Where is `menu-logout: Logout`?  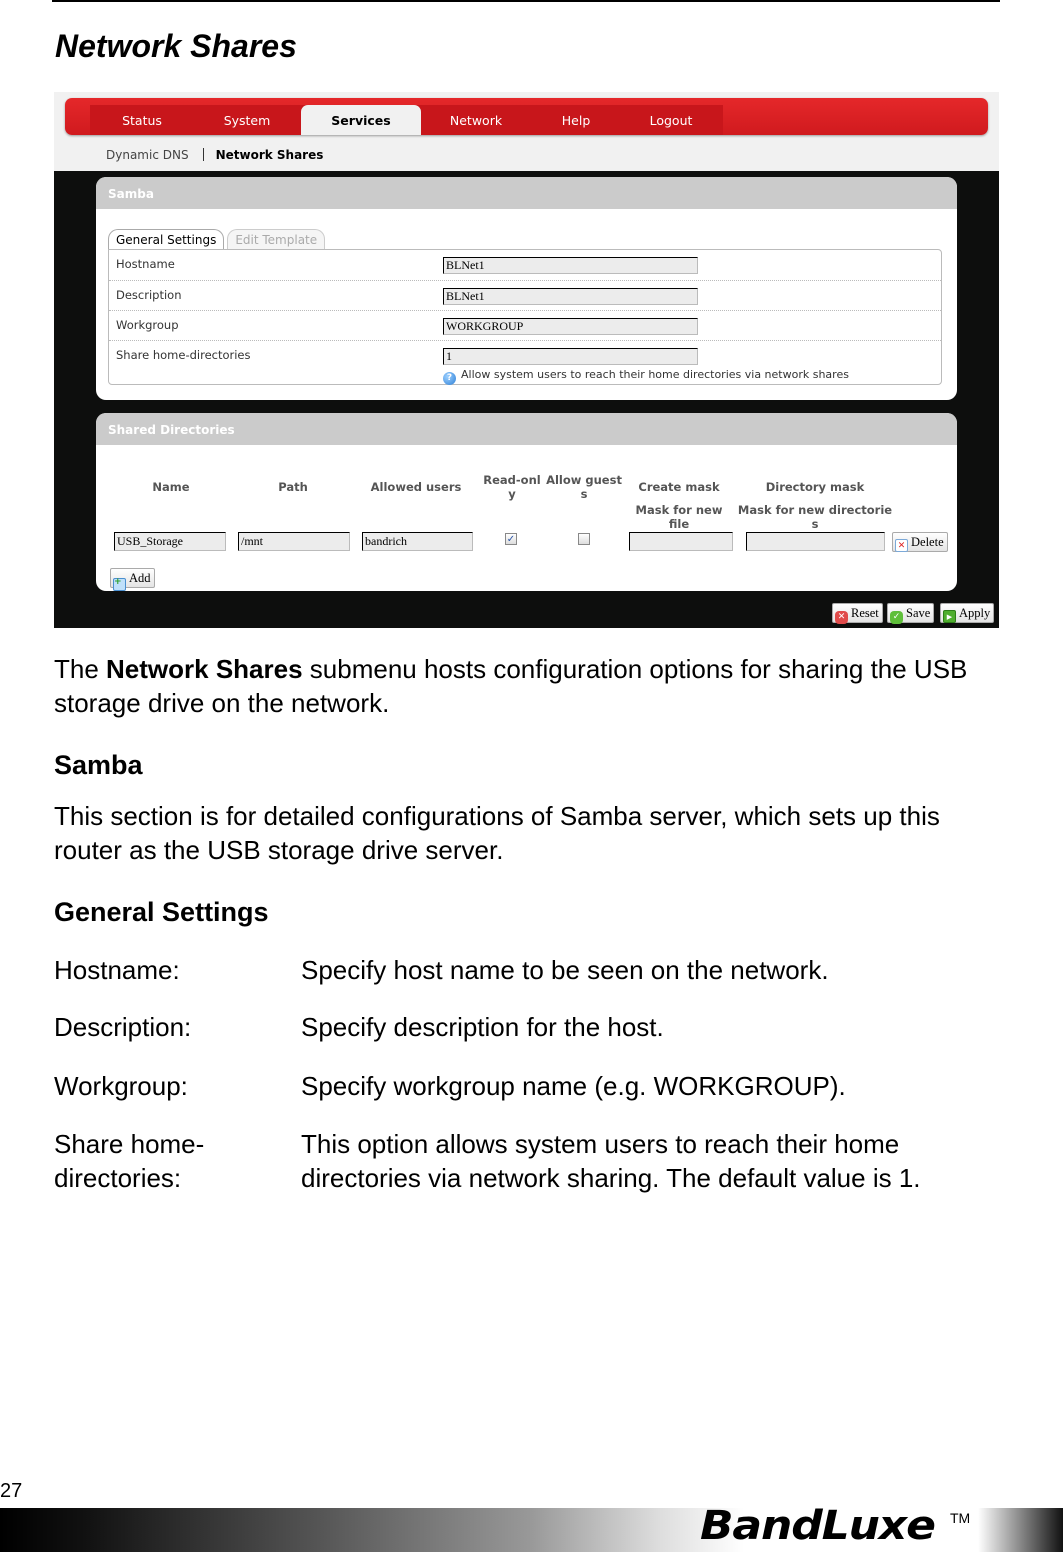
menu-logout: Logout is located at coordinates (671, 120).